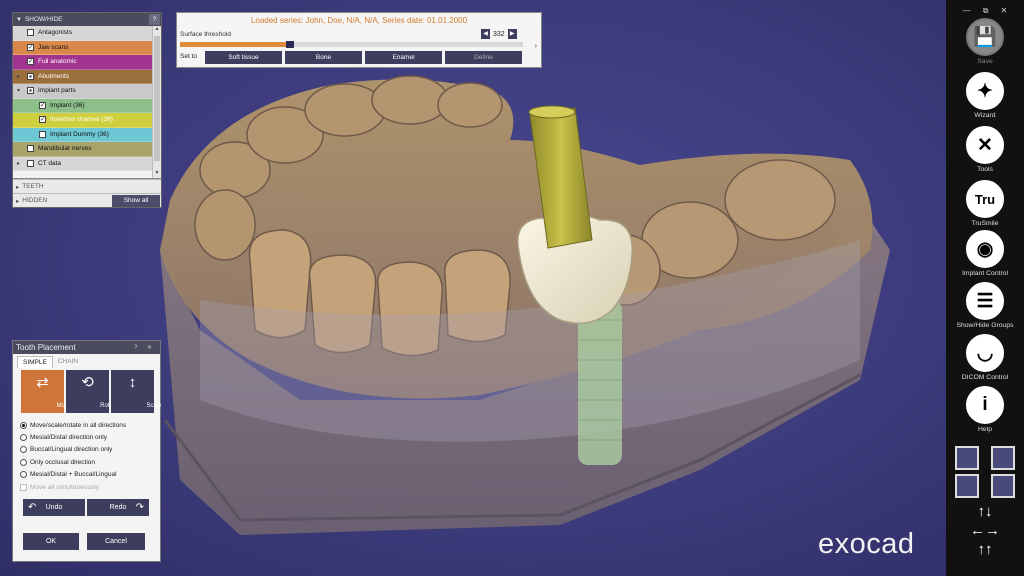 The height and width of the screenshot is (576, 1024). What do you see at coordinates (90, 450) in the screenshot?
I see `option-buccal-lingual: Buccal/Lingual direction only` at bounding box center [90, 450].